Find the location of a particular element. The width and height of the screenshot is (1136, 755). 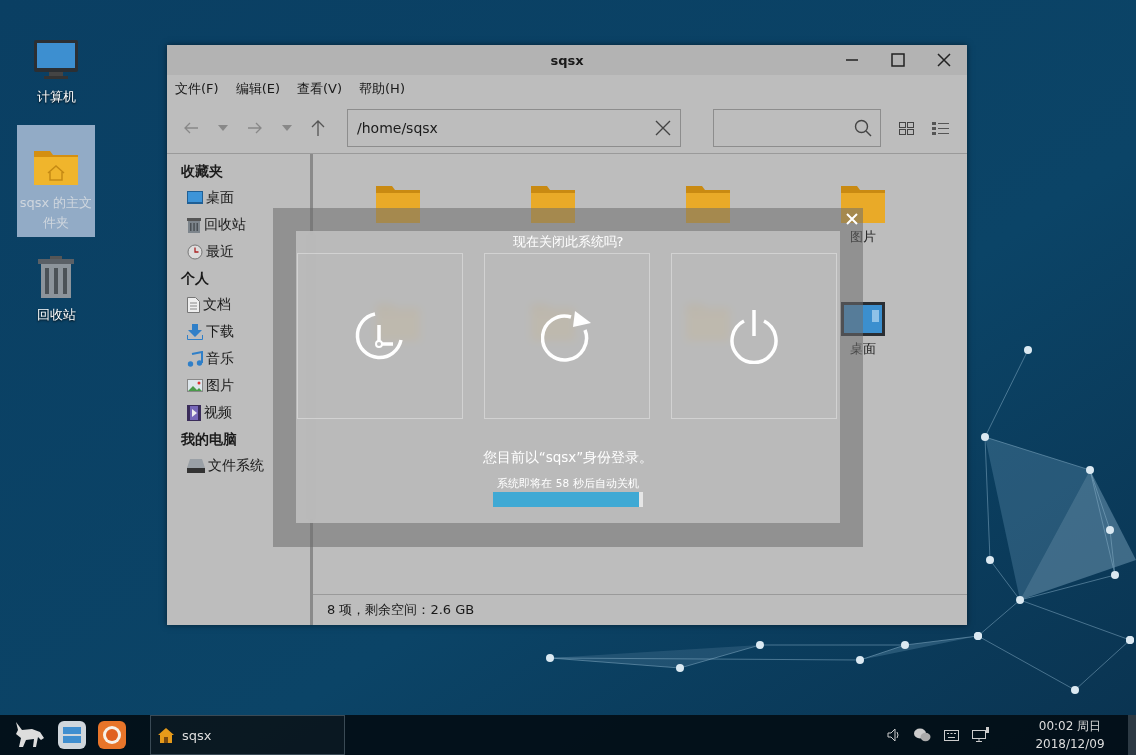

countdown-text: 系统即将在 58 秒后自动关机 is located at coordinates (568, 484).